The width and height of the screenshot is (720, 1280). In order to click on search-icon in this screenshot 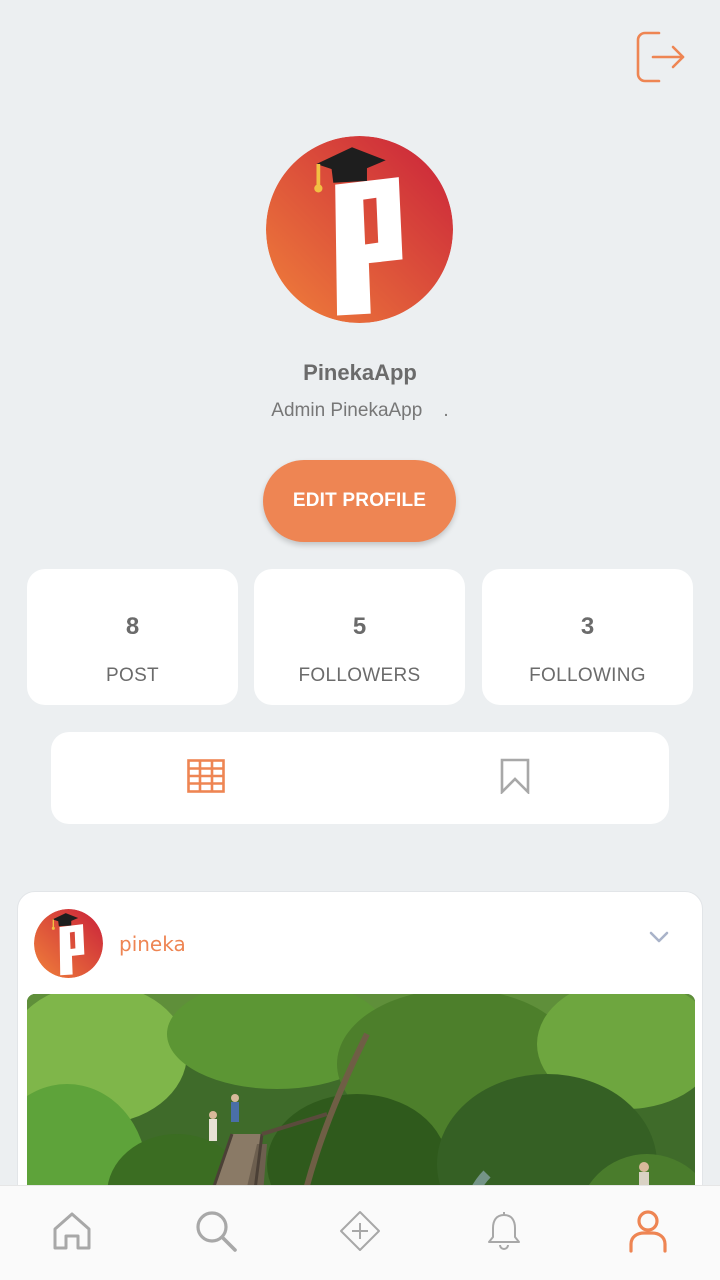, I will do `click(216, 1233)`.